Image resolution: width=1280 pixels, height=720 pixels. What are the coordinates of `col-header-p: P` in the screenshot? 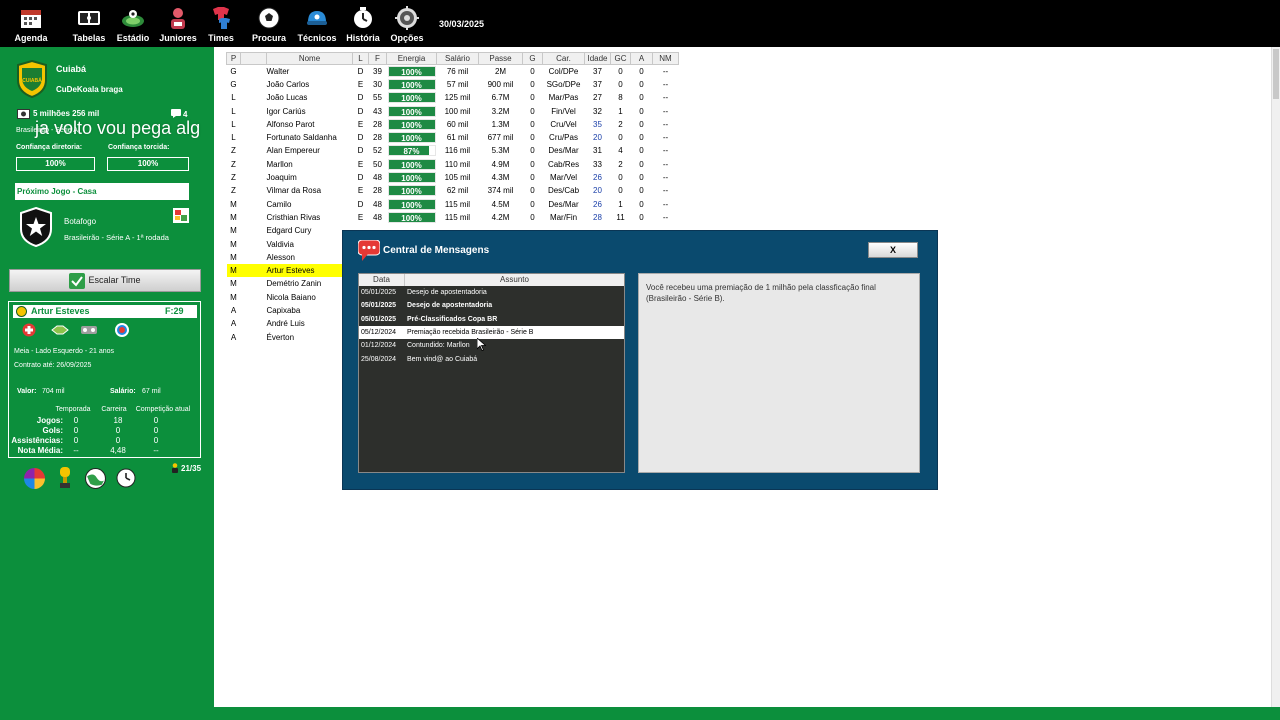 It's located at (233, 58).